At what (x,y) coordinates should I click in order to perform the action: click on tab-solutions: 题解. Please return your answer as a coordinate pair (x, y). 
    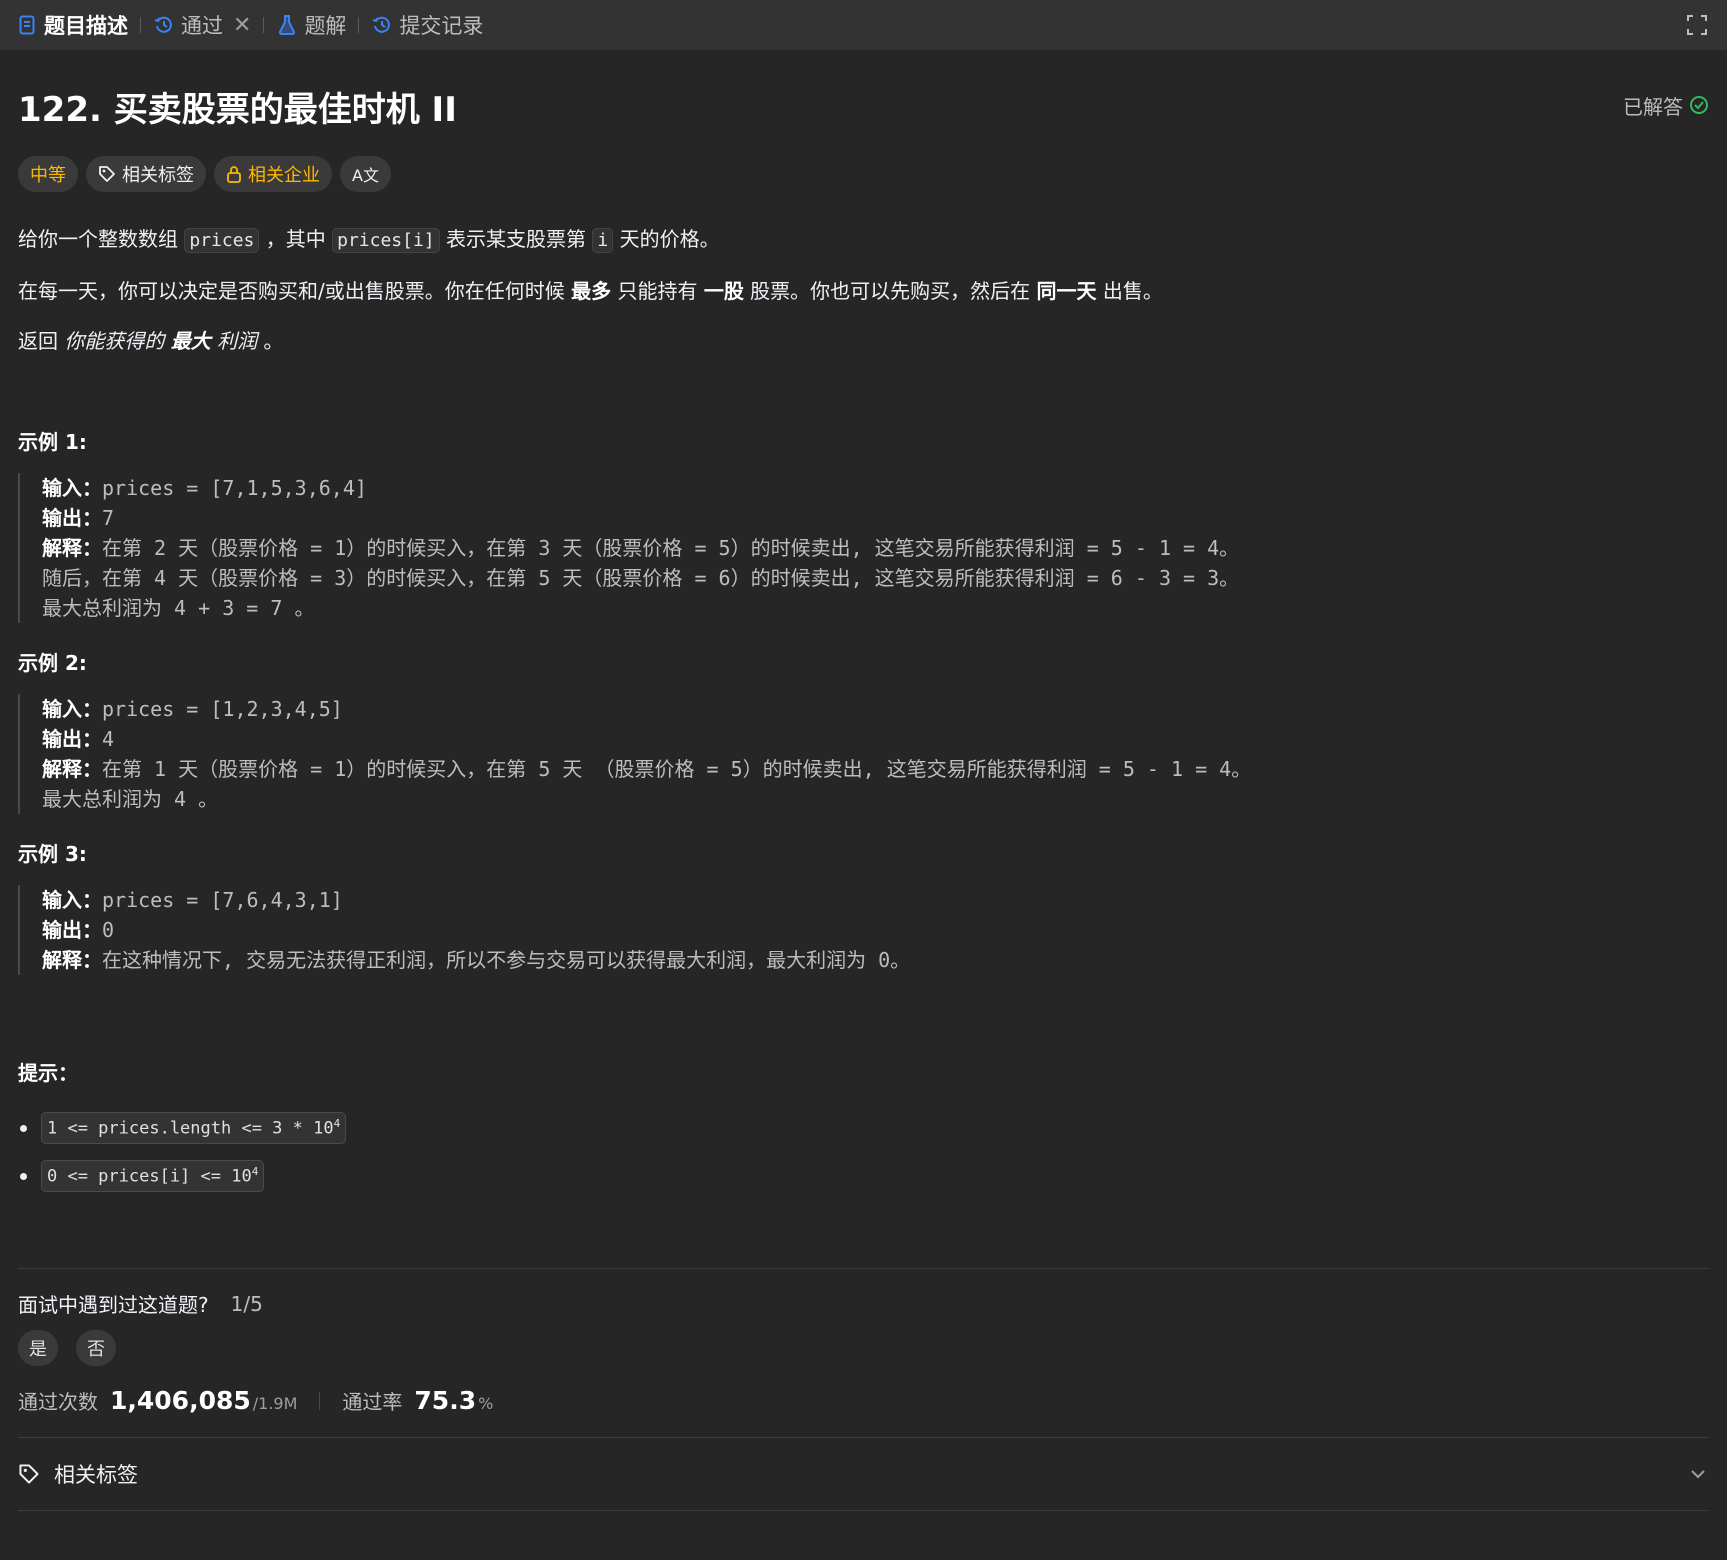
    Looking at the image, I should click on (311, 25).